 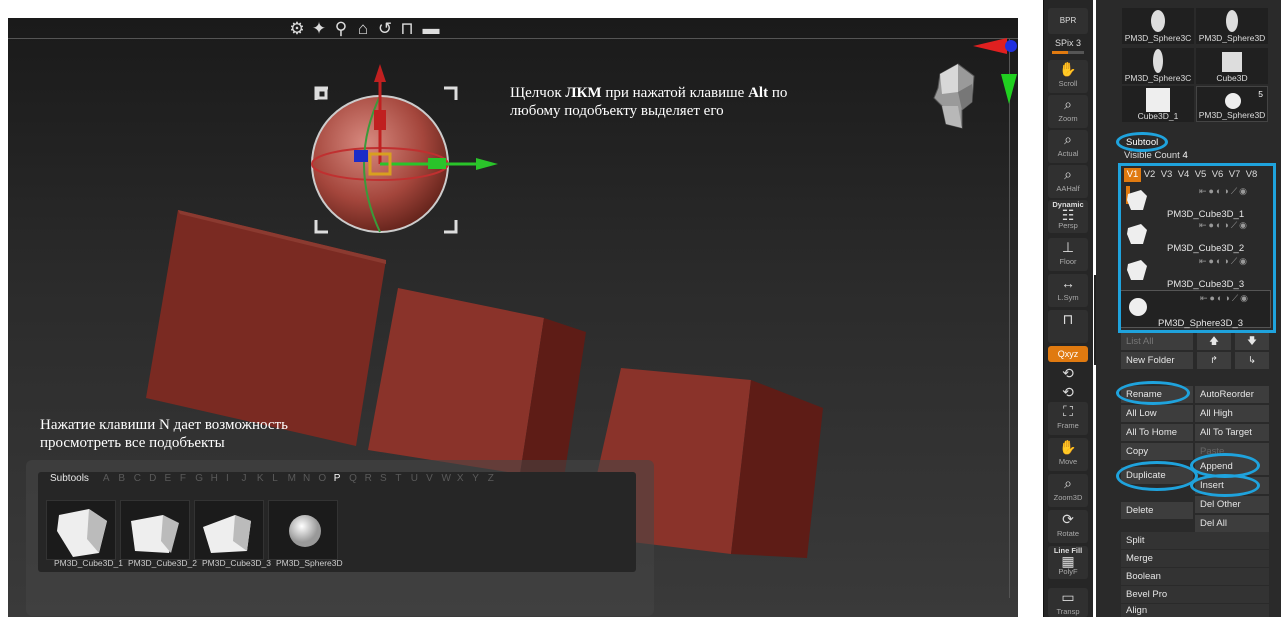 I want to click on letter-filter-e: E, so click(x=171, y=478).